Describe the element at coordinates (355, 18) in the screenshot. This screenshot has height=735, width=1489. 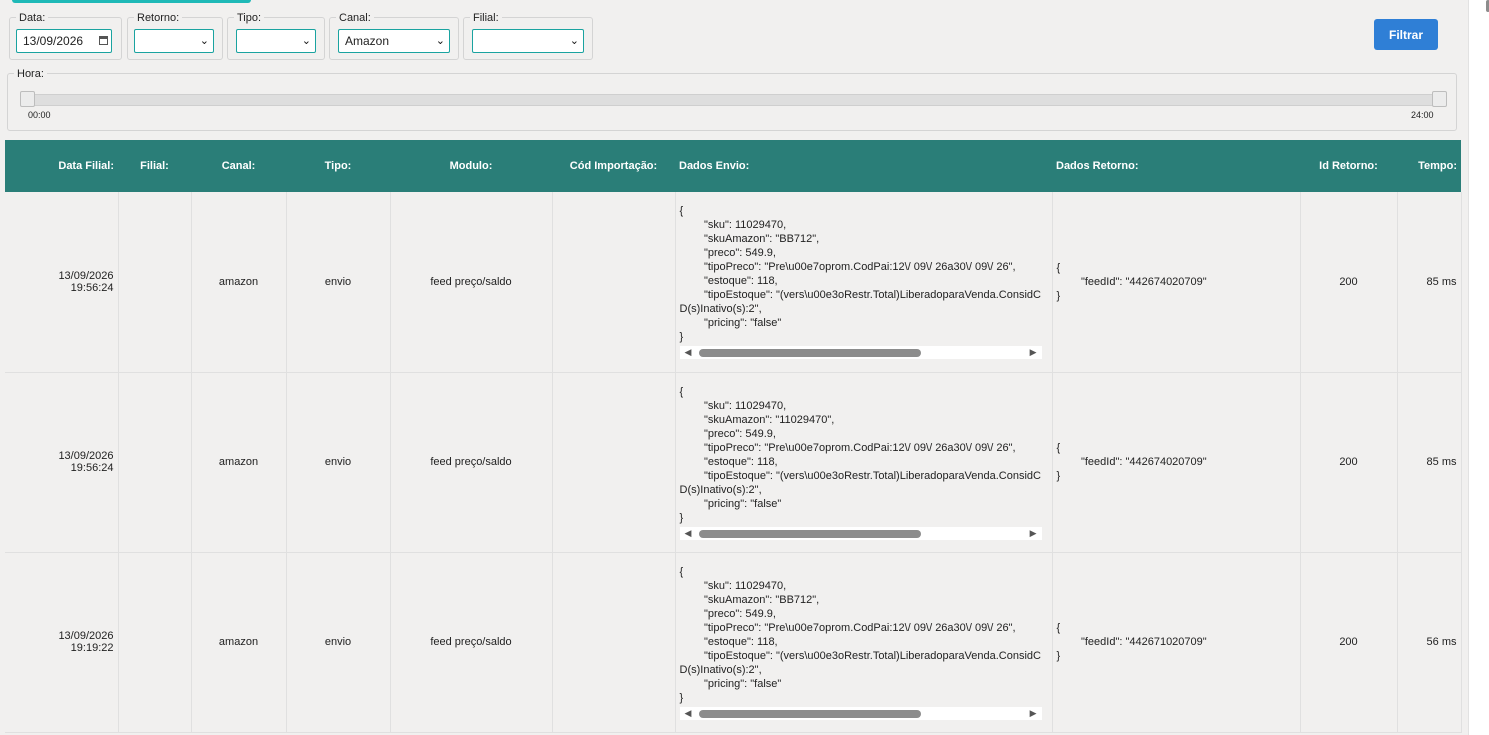
I see `filter-canal-label: Canal:` at that location.